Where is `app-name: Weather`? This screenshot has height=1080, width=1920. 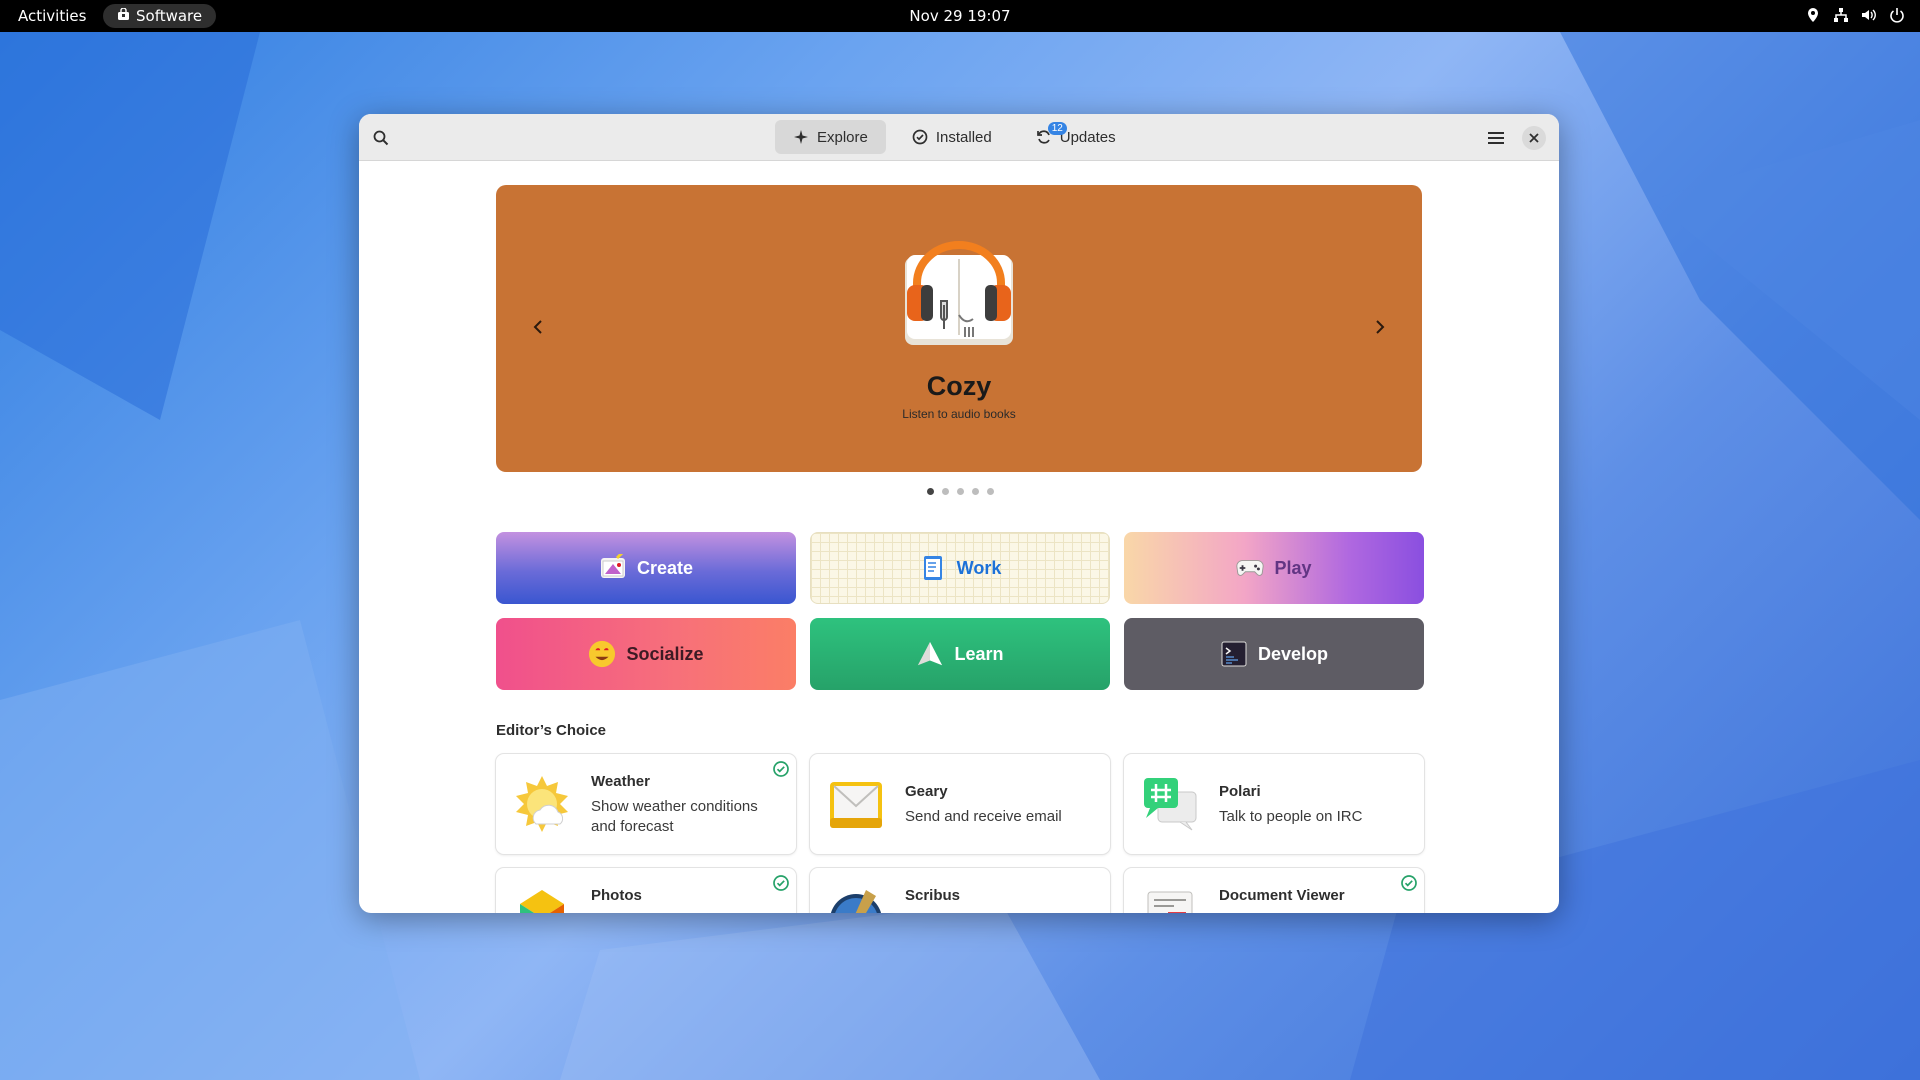
app-name: Weather is located at coordinates (620, 781).